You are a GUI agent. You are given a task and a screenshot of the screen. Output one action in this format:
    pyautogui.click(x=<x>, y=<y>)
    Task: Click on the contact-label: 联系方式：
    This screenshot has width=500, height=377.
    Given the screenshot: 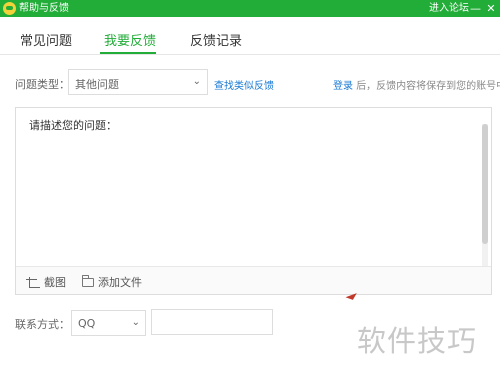 What is the action you would take?
    pyautogui.click(x=42, y=324)
    